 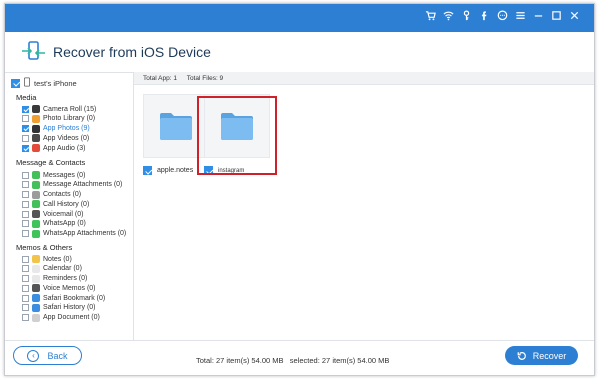 I want to click on section-message-contacts: Message & Contacts, so click(x=51, y=162).